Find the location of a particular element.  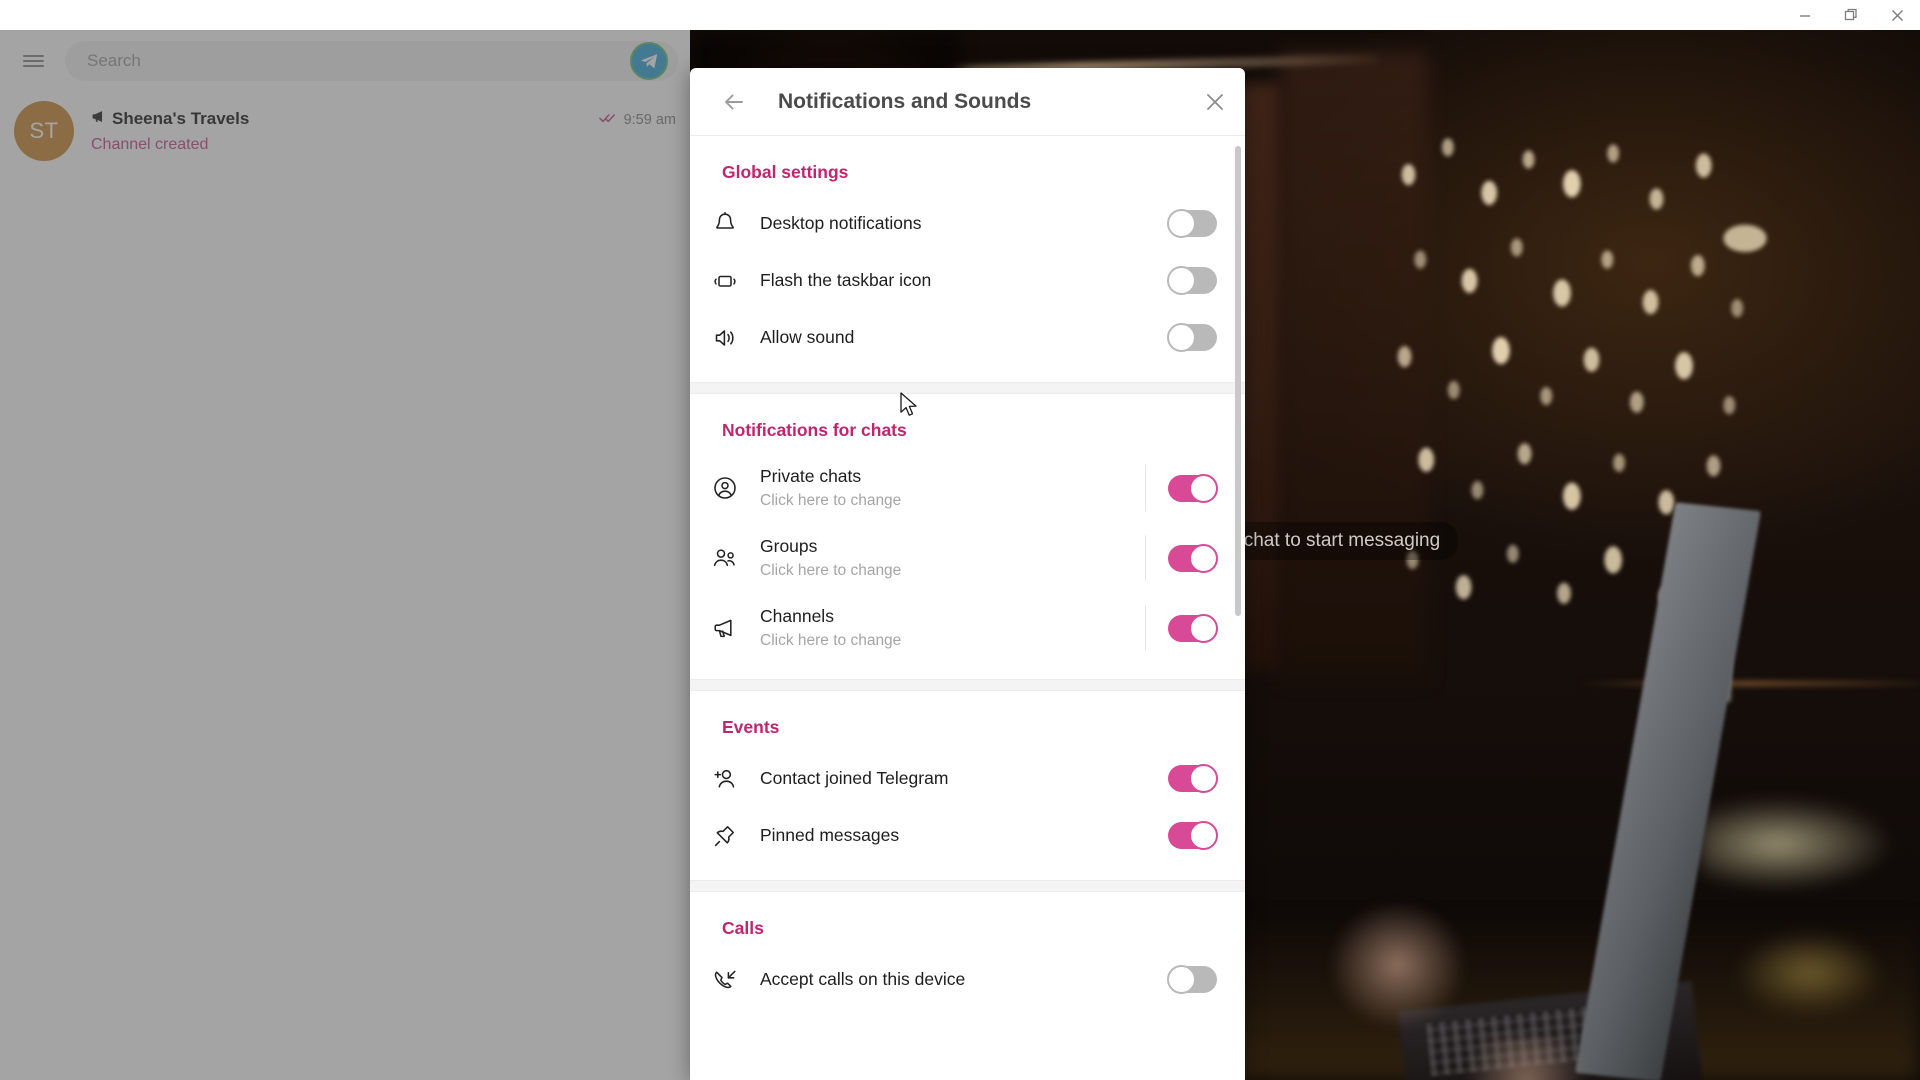

dialog-header: Notifications and Sounds is located at coordinates (967, 102).